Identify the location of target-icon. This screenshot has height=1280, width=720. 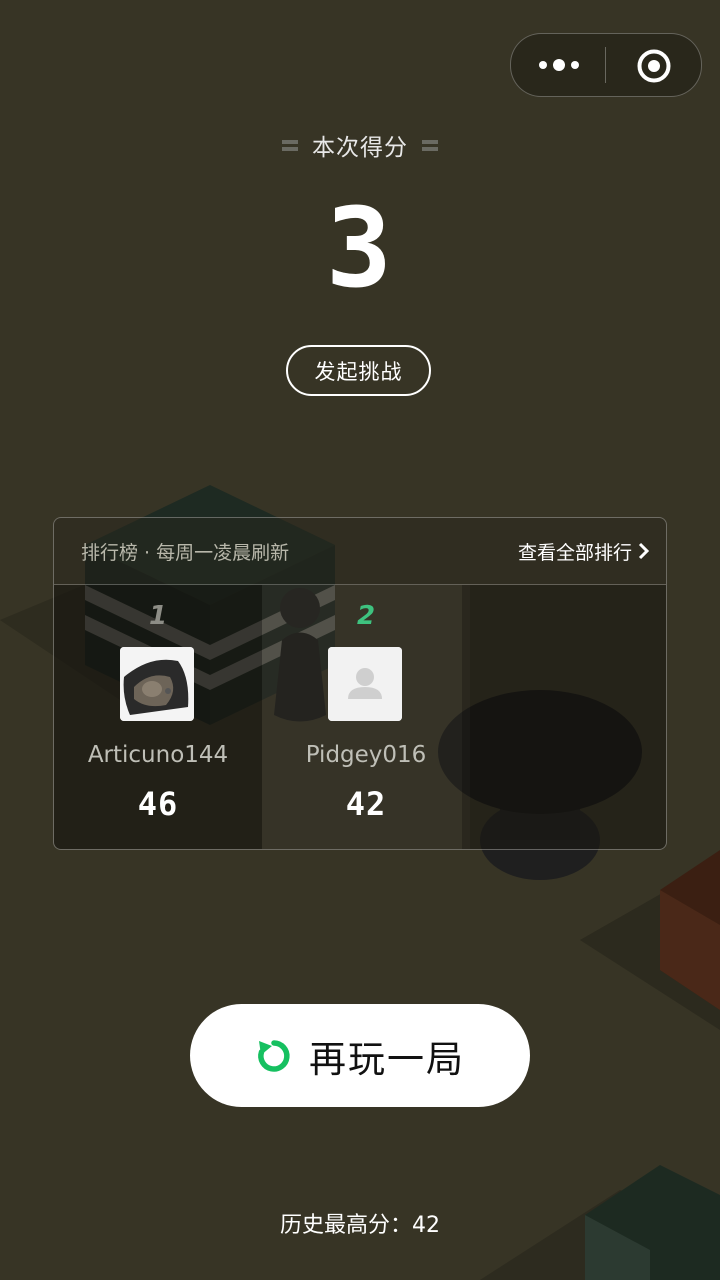
(654, 66).